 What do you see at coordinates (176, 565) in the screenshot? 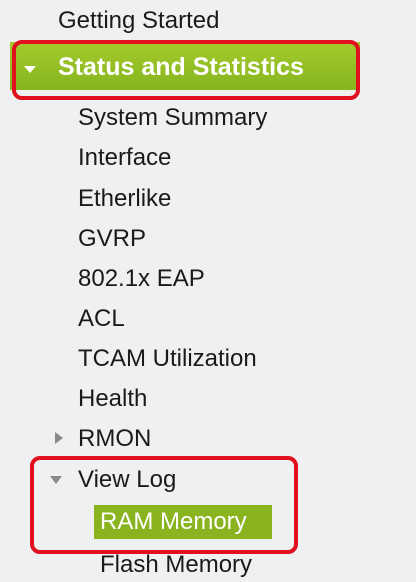
I see `nav-item-flash-memory: Flash Memory` at bounding box center [176, 565].